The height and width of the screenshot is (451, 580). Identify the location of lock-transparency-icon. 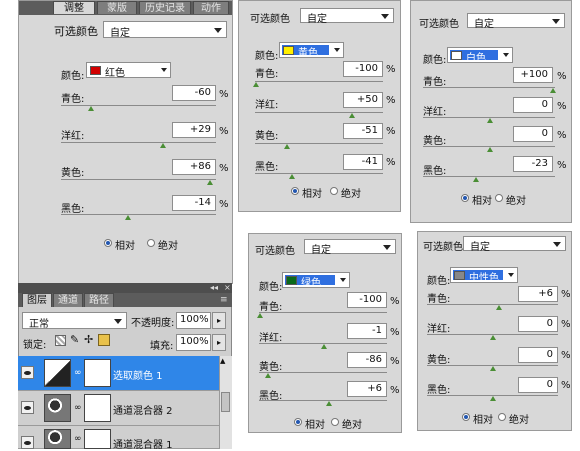
(60, 340).